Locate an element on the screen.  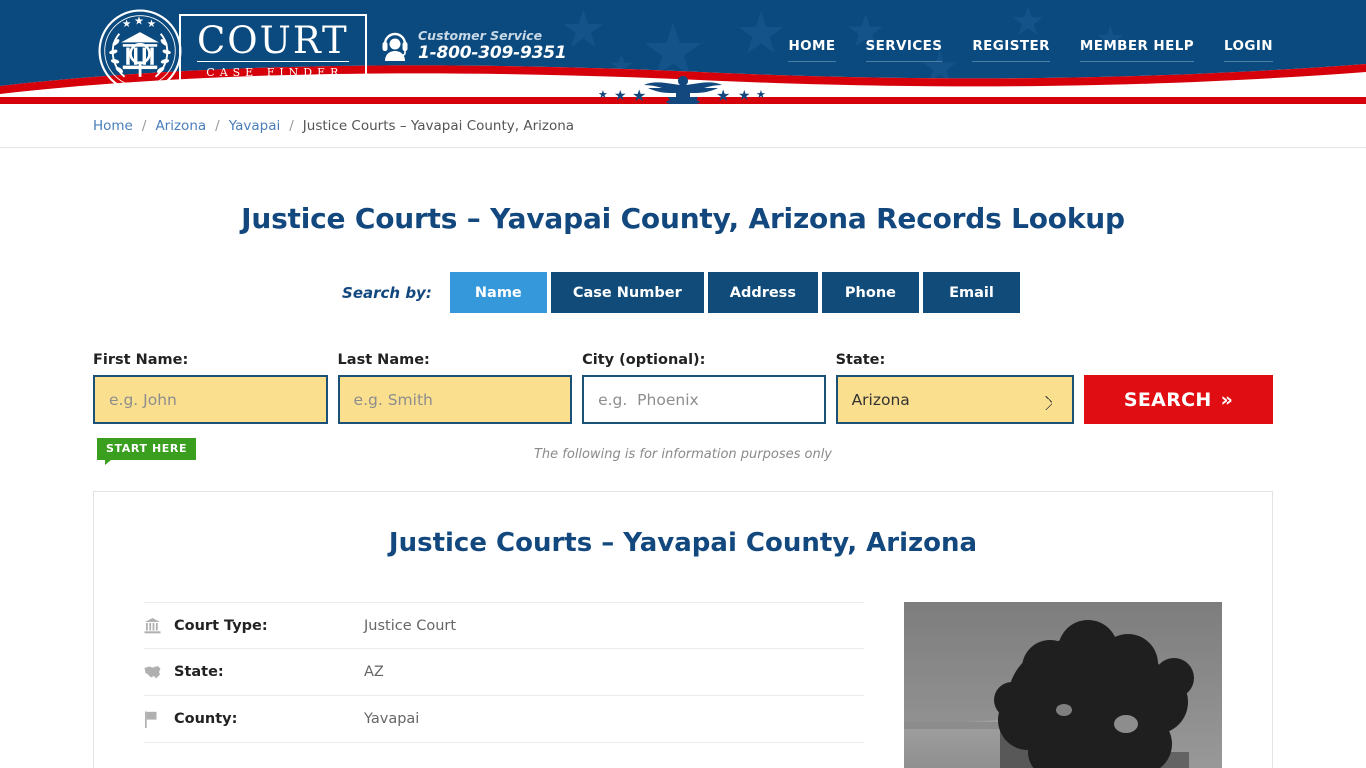
nav-item-member-help: MEMBER HELP is located at coordinates (1136, 50).